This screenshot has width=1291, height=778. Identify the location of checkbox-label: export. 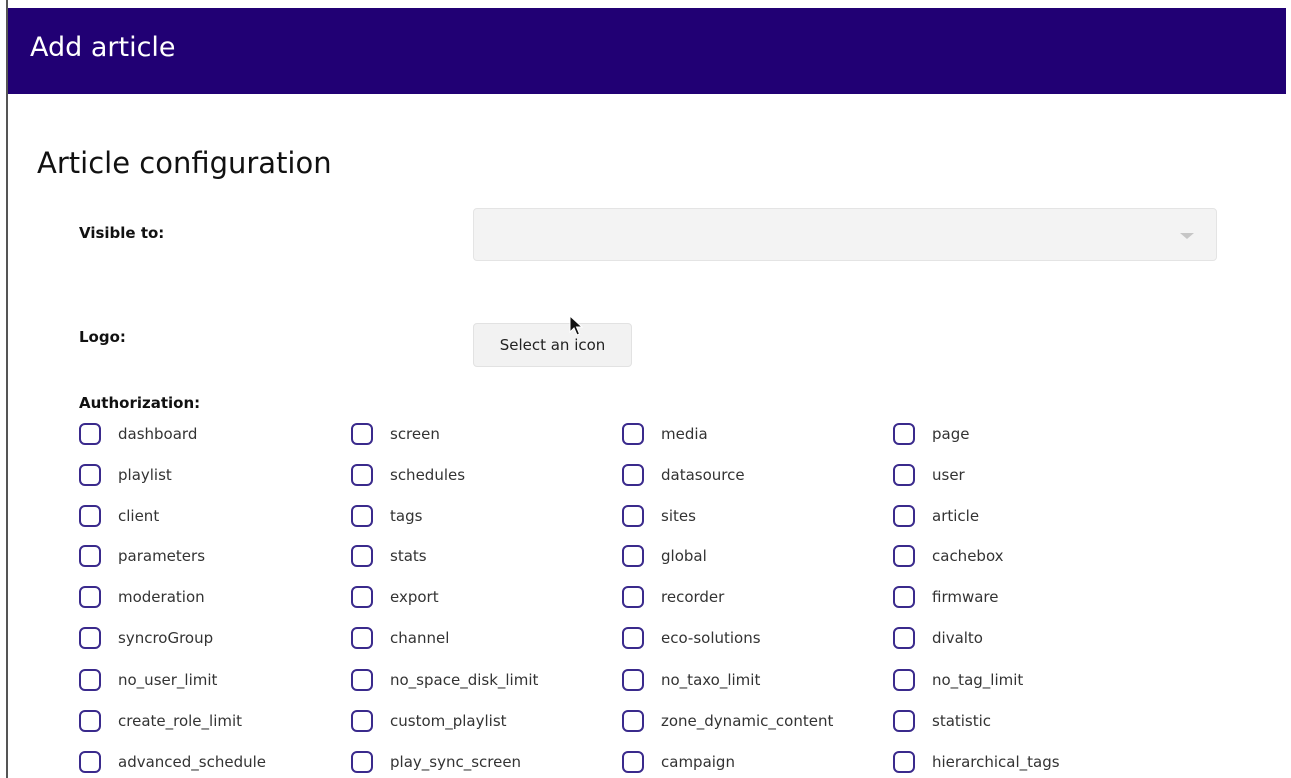
(414, 597).